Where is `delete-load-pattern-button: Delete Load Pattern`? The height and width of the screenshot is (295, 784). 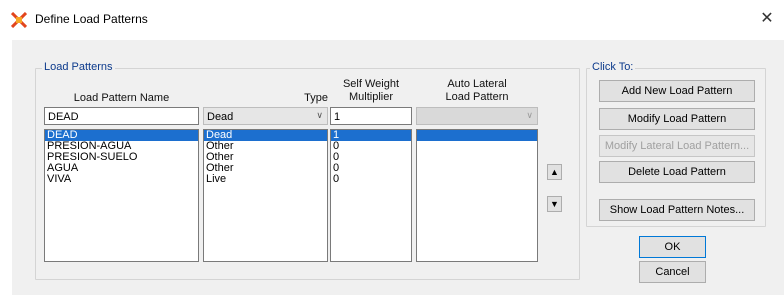
delete-load-pattern-button: Delete Load Pattern is located at coordinates (677, 172).